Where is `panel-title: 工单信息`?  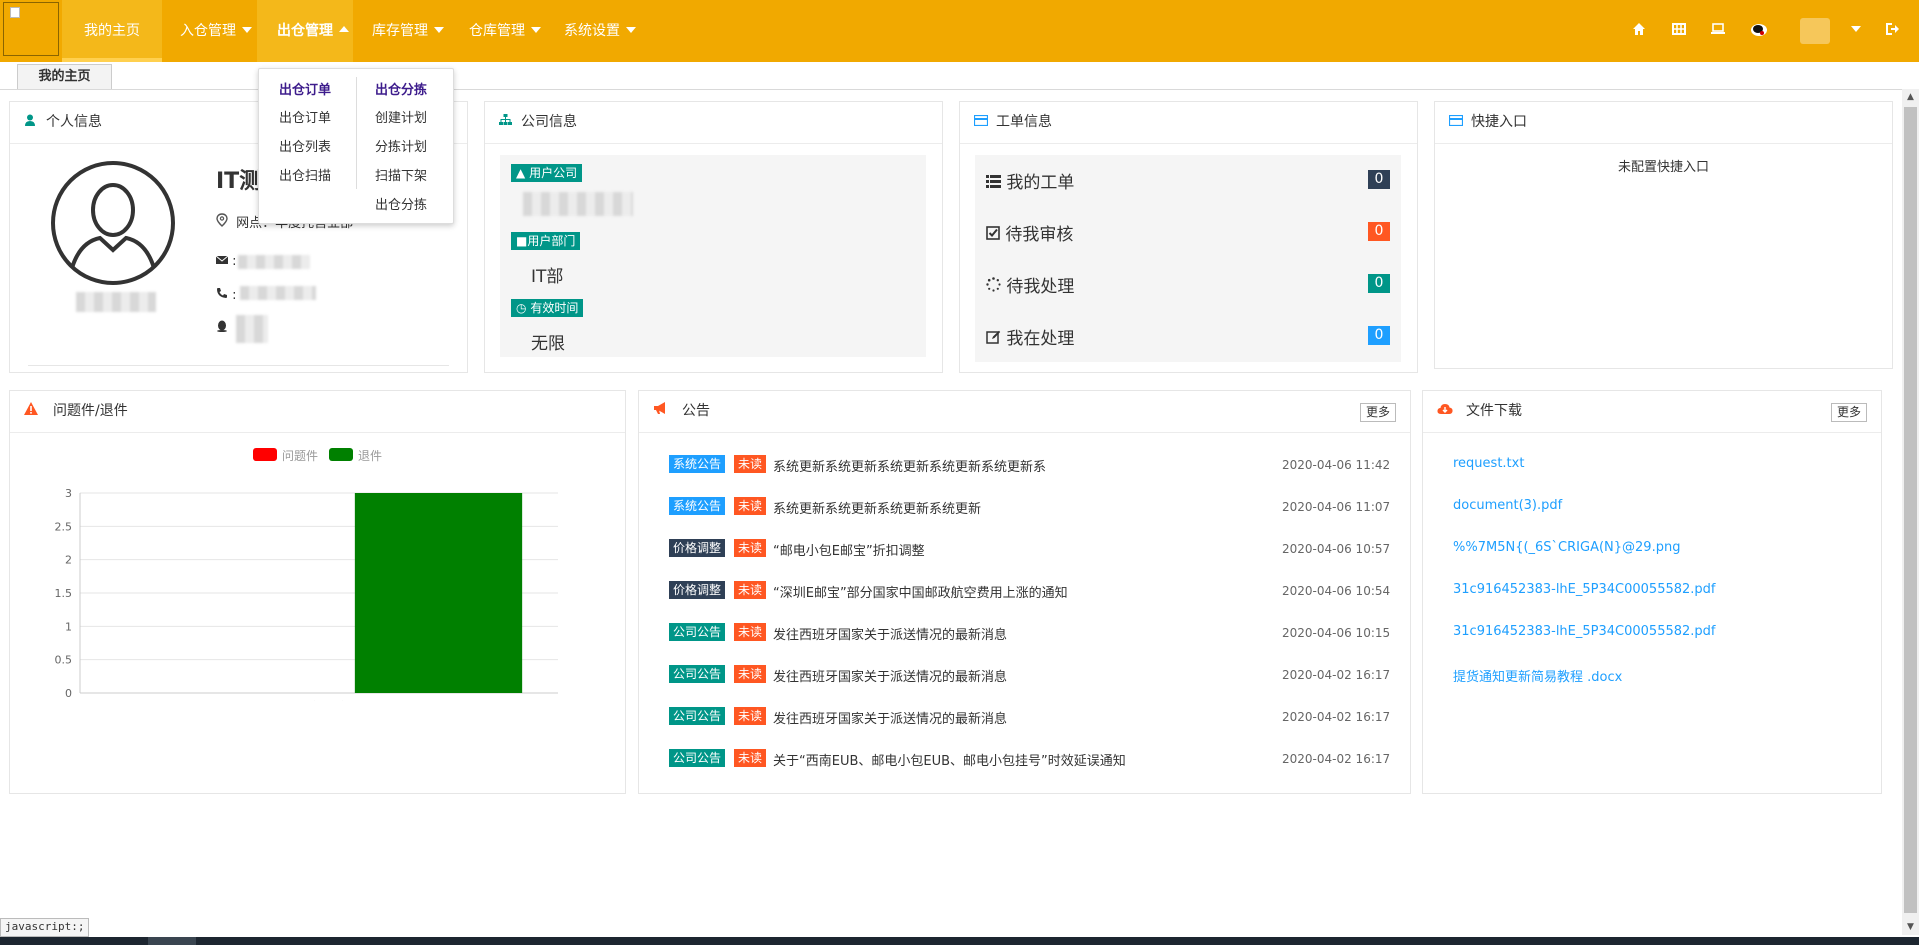
panel-title: 工单信息 is located at coordinates (1024, 122).